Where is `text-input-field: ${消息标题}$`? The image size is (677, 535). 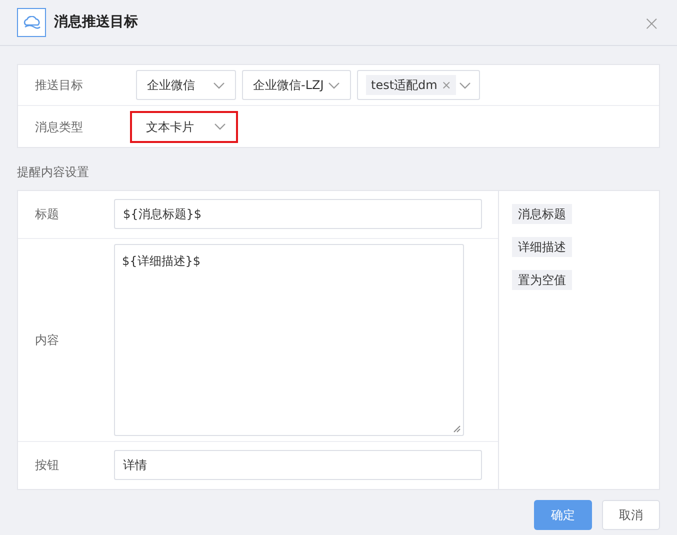
text-input-field: ${消息标题}$ is located at coordinates (298, 214).